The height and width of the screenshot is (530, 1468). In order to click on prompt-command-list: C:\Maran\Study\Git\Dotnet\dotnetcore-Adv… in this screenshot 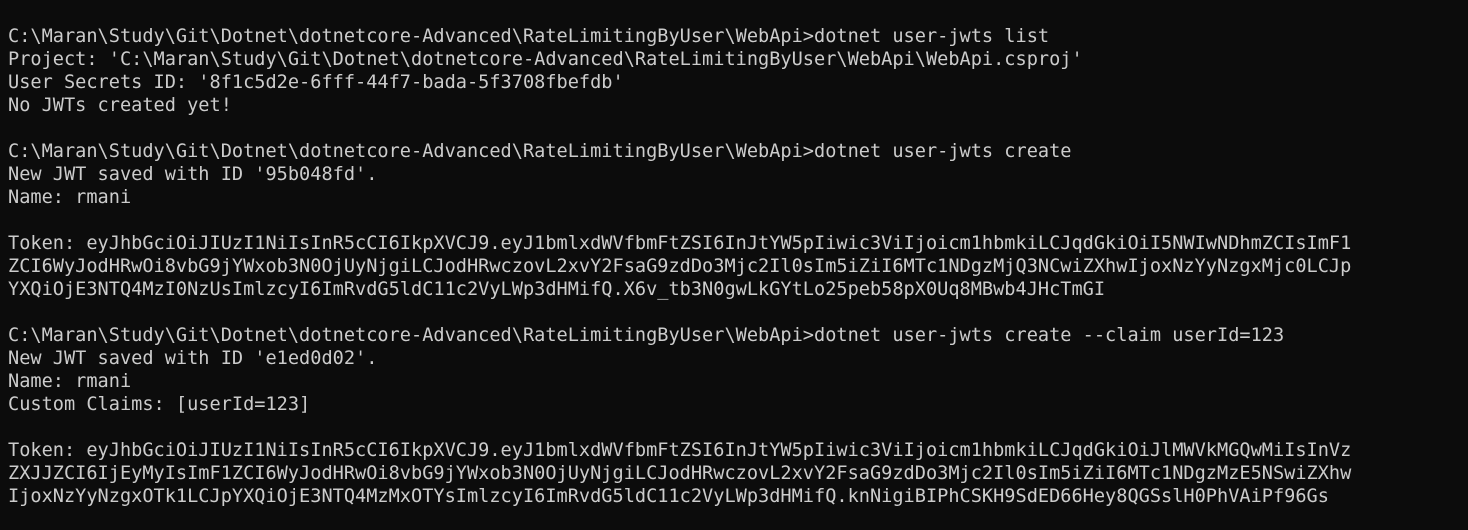, I will do `click(529, 36)`.